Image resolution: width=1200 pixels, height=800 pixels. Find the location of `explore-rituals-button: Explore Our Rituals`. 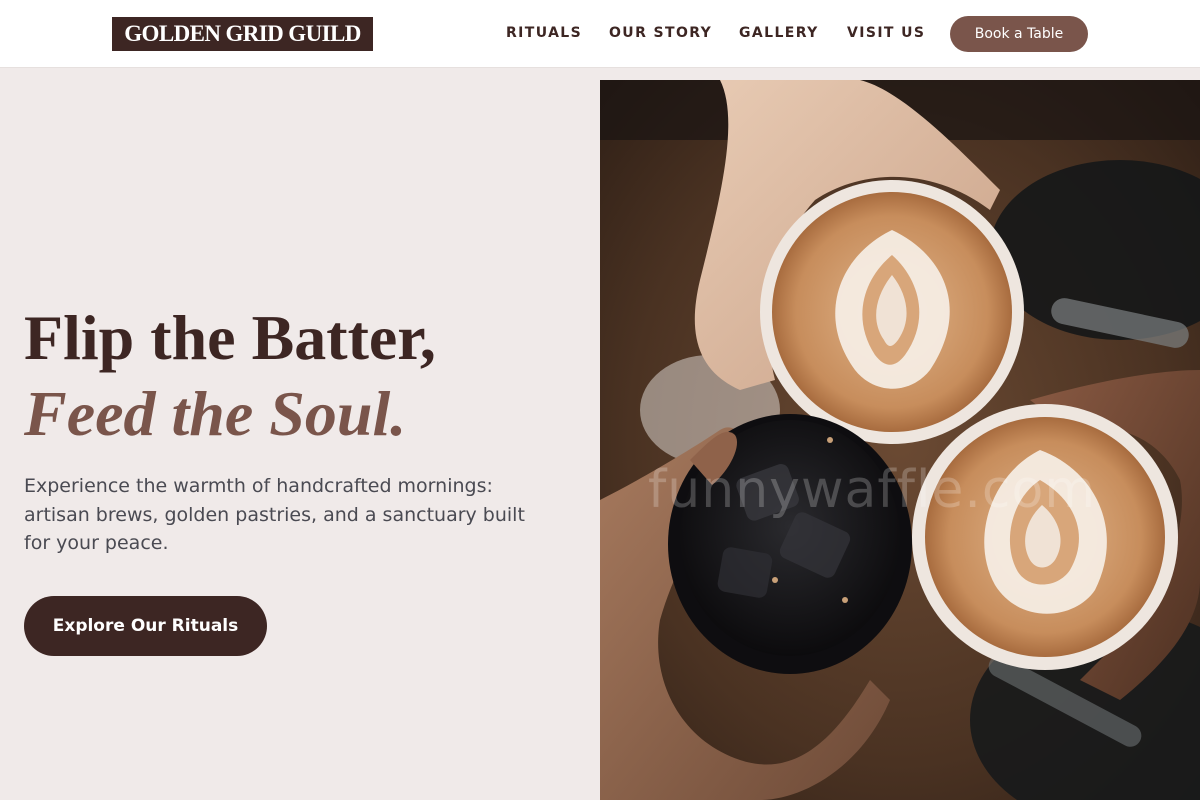

explore-rituals-button: Explore Our Rituals is located at coordinates (145, 626).